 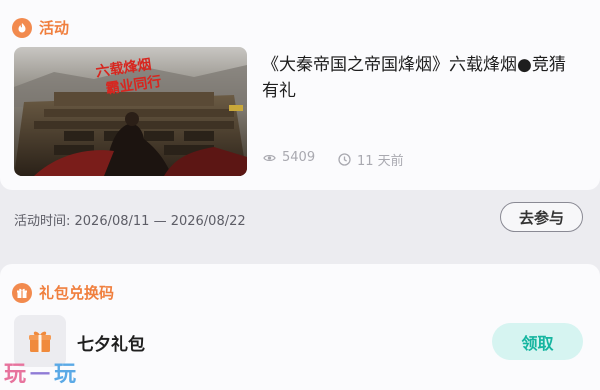 I want to click on gift-item-name: 七夕礼包, so click(x=111, y=345).